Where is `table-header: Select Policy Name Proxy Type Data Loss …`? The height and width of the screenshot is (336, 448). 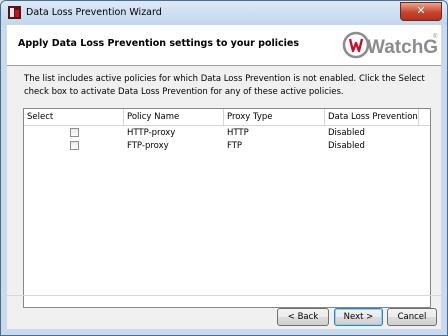
table-header: Select Policy Name Proxy Type Data Loss … is located at coordinates (227, 117).